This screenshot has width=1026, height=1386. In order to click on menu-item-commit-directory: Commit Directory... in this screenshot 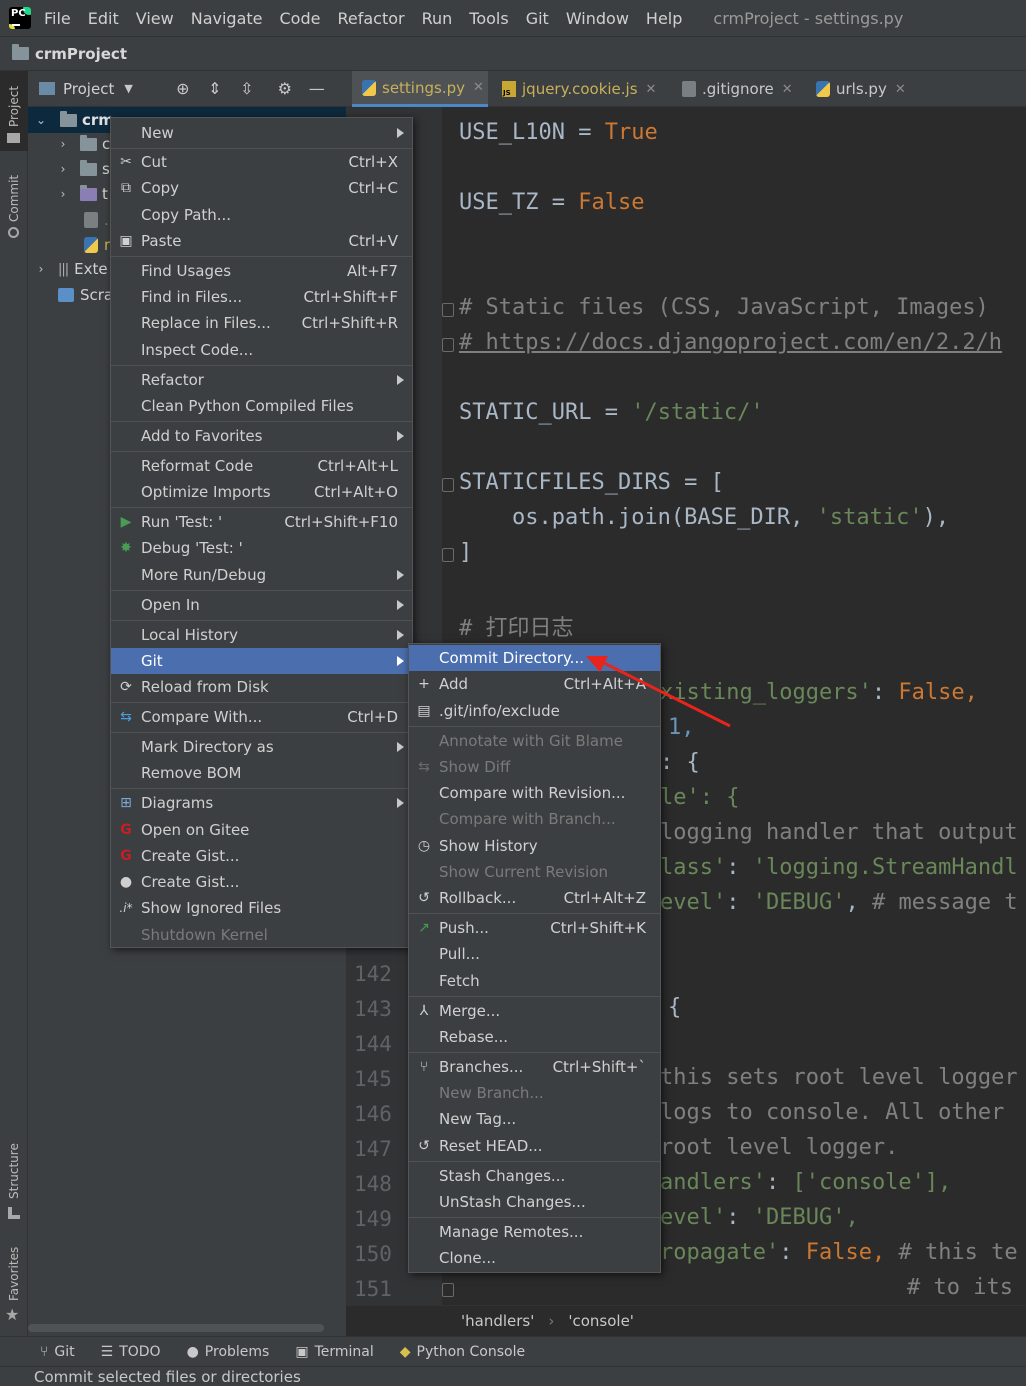, I will do `click(534, 658)`.